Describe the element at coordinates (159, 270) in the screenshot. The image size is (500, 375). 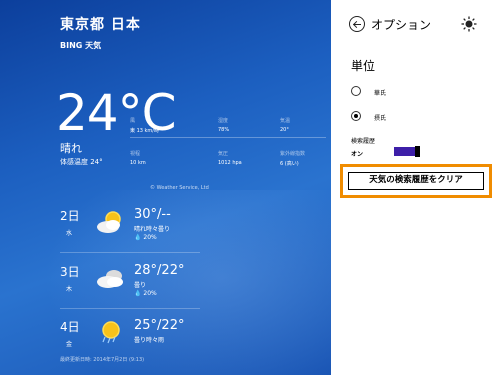
I see `forecast-temperature: 28°/22°` at that location.